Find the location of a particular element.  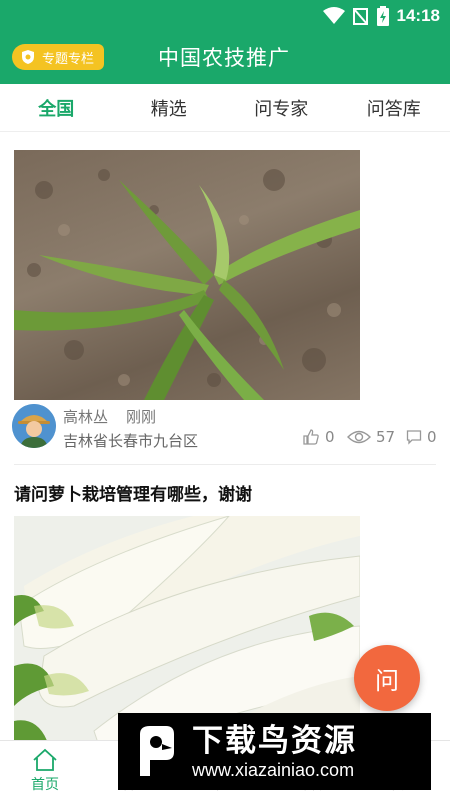

like-count: 0 is located at coordinates (330, 437).